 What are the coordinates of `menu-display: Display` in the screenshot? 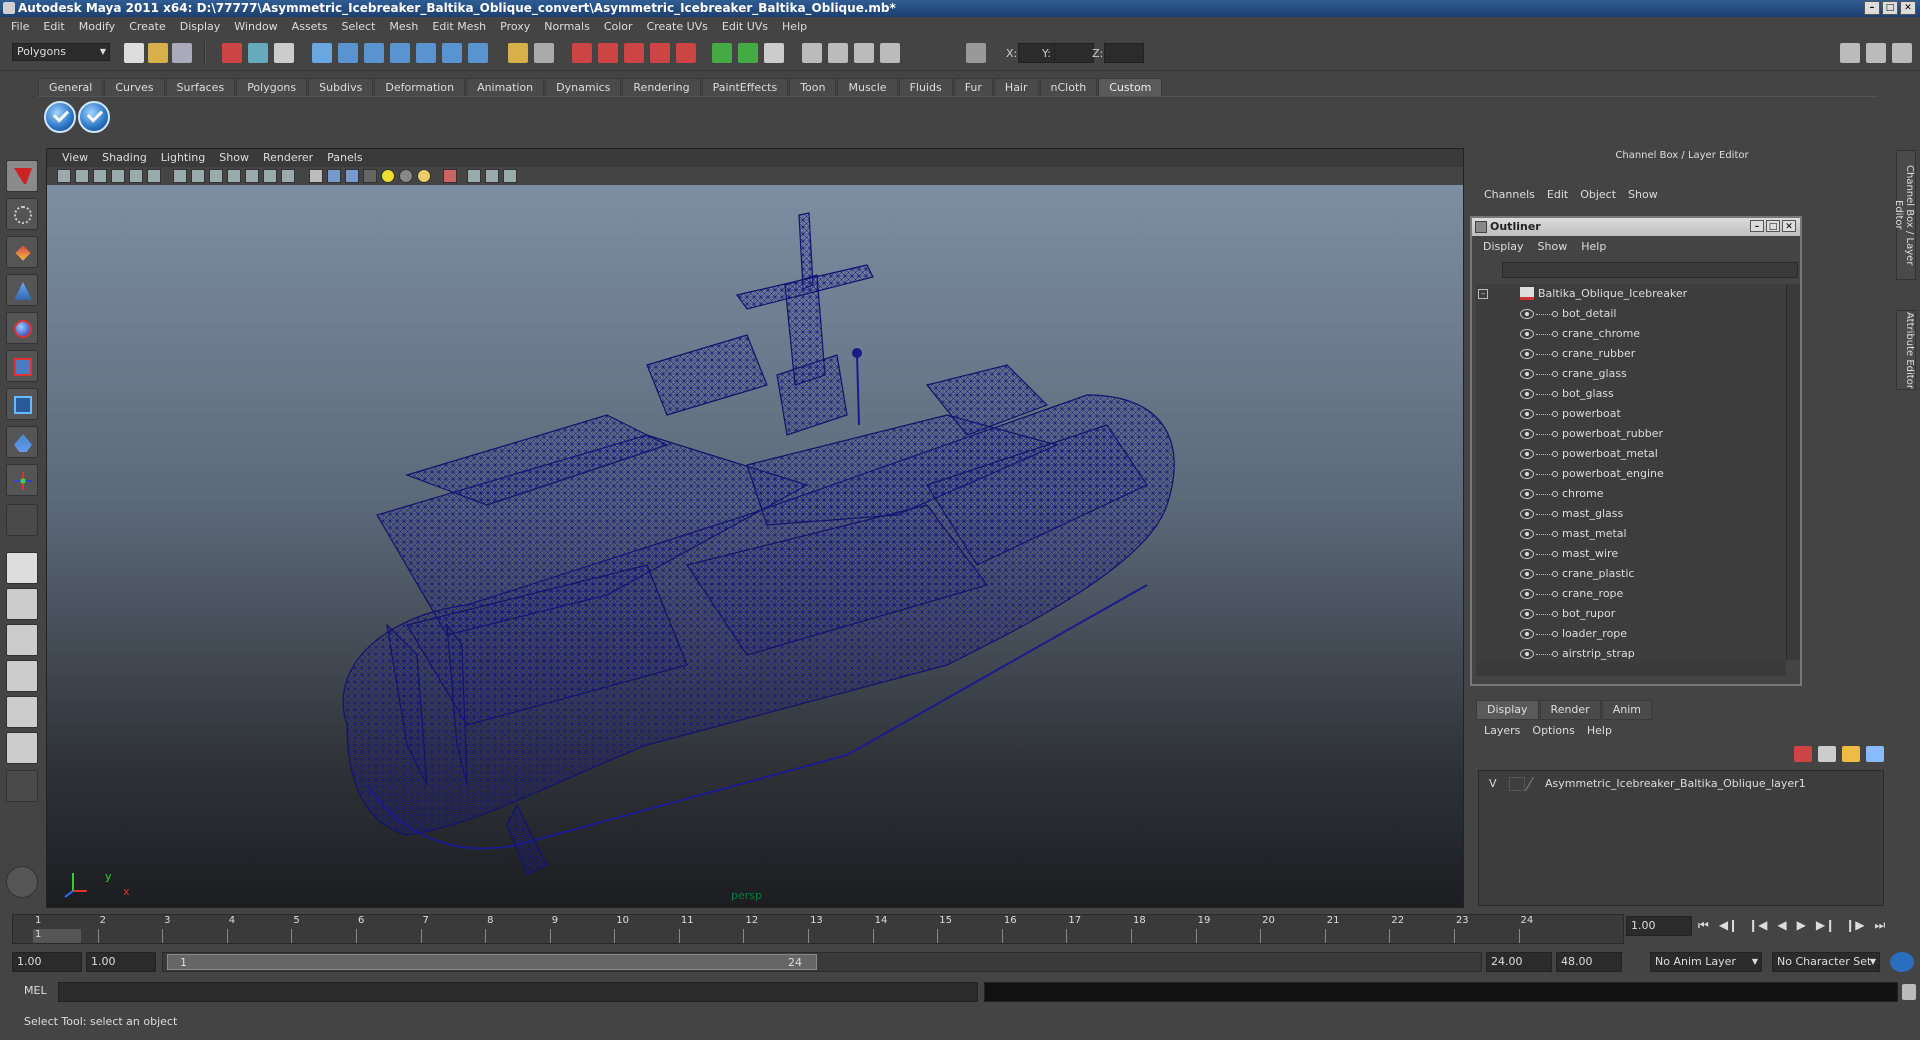 It's located at (200, 27).